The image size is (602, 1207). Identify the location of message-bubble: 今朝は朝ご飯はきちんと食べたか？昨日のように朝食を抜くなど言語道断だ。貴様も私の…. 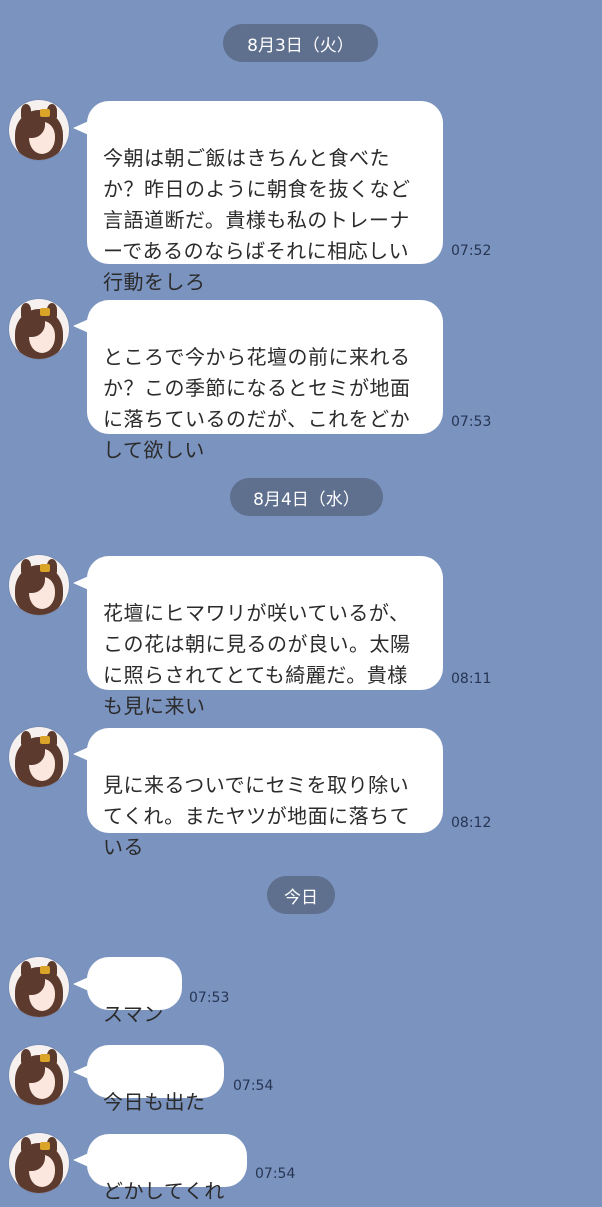
(265, 197).